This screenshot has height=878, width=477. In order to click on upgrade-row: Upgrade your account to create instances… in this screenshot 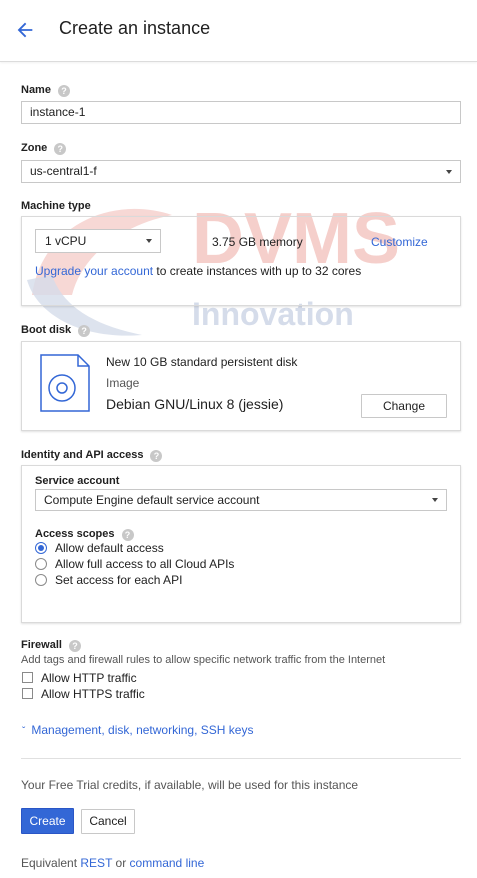, I will do `click(198, 271)`.